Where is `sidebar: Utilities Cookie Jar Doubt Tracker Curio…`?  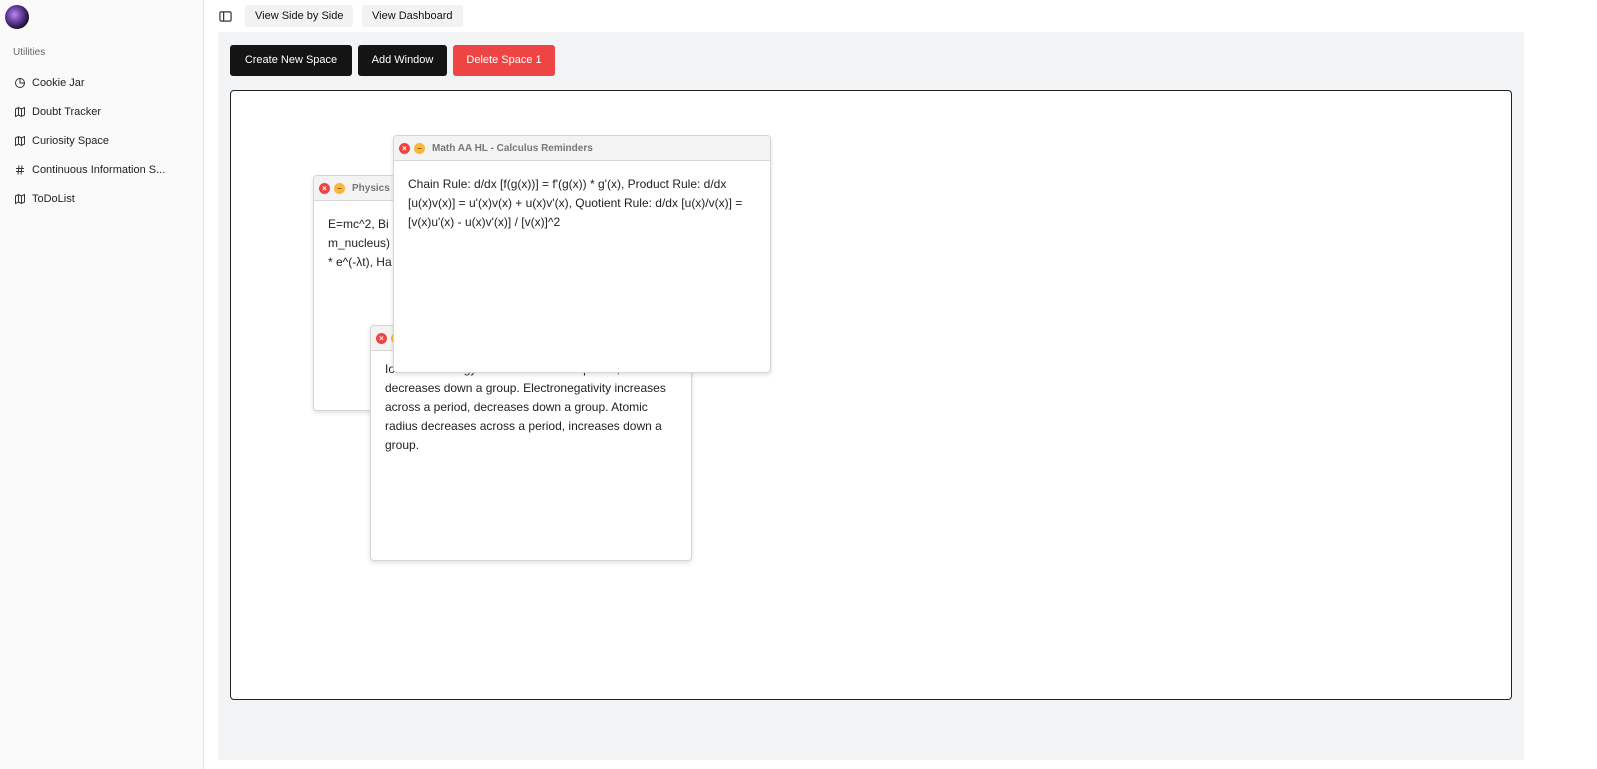 sidebar: Utilities Cookie Jar Doubt Tracker Curio… is located at coordinates (102, 384).